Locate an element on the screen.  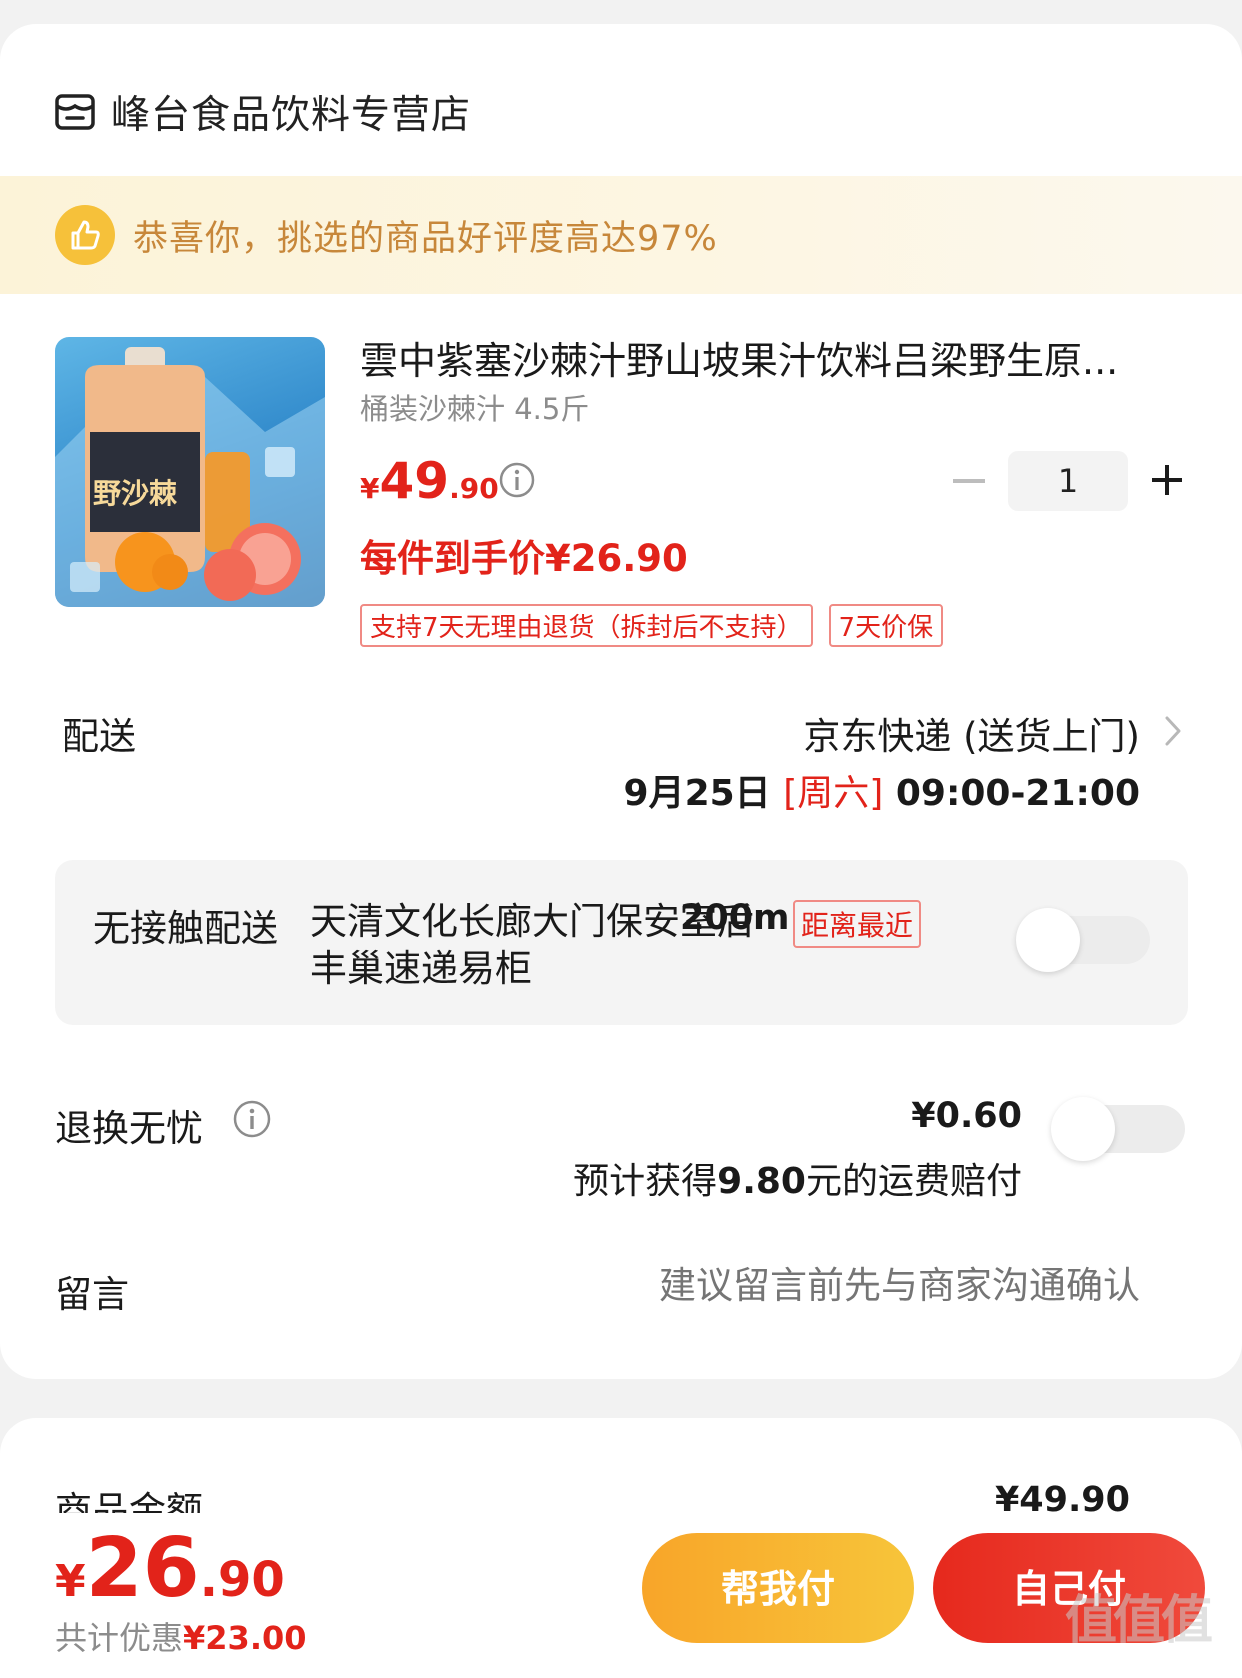
total-integer: 26 is located at coordinates (142, 1568).